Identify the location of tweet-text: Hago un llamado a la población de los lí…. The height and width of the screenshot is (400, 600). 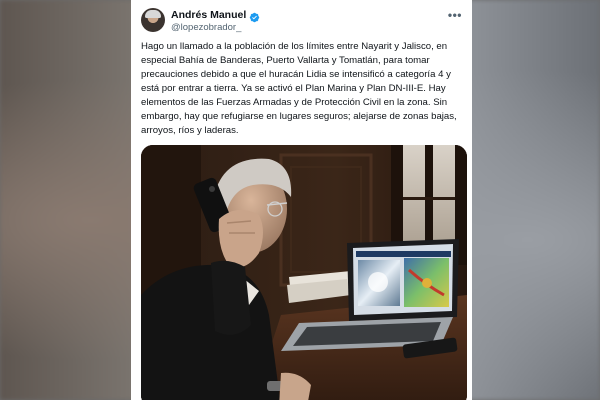
(299, 88).